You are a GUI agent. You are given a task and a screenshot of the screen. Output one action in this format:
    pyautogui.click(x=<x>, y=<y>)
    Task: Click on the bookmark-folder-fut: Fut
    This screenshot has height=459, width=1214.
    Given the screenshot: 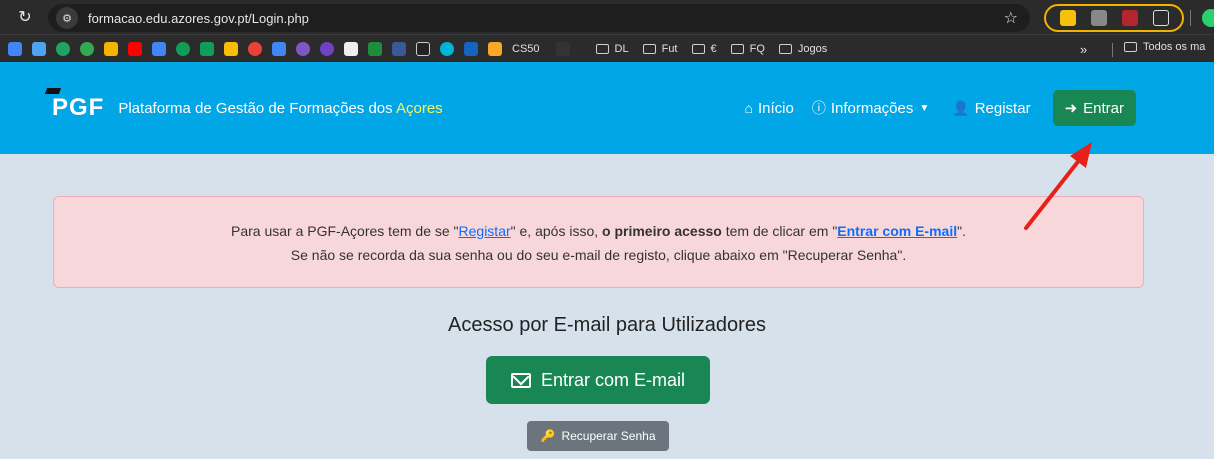 What is the action you would take?
    pyautogui.click(x=660, y=49)
    